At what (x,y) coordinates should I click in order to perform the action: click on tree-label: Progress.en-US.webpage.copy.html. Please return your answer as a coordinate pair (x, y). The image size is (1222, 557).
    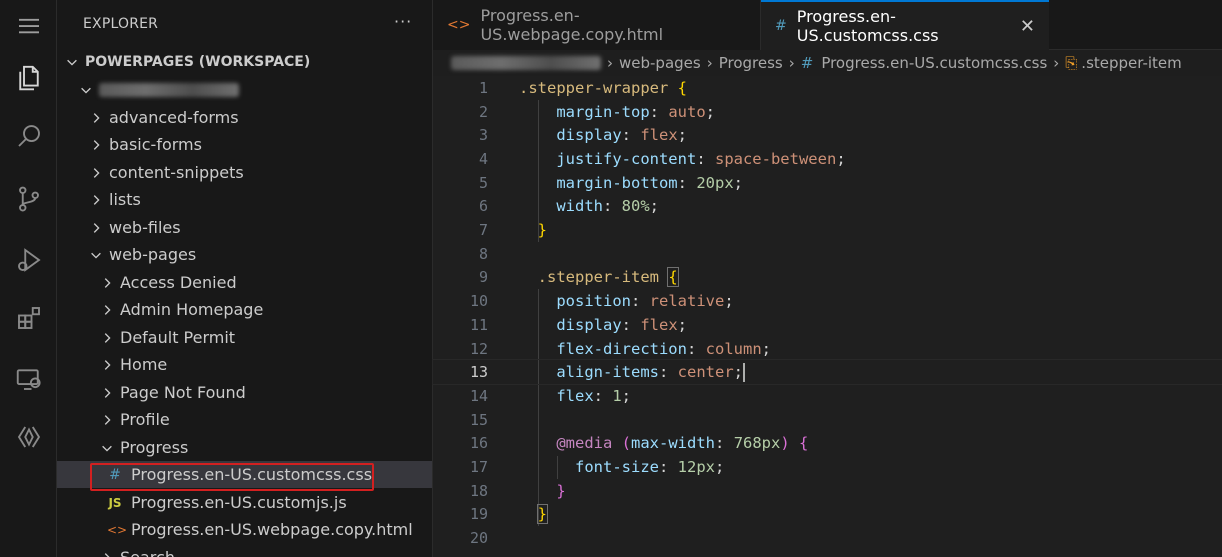
    Looking at the image, I should click on (272, 529).